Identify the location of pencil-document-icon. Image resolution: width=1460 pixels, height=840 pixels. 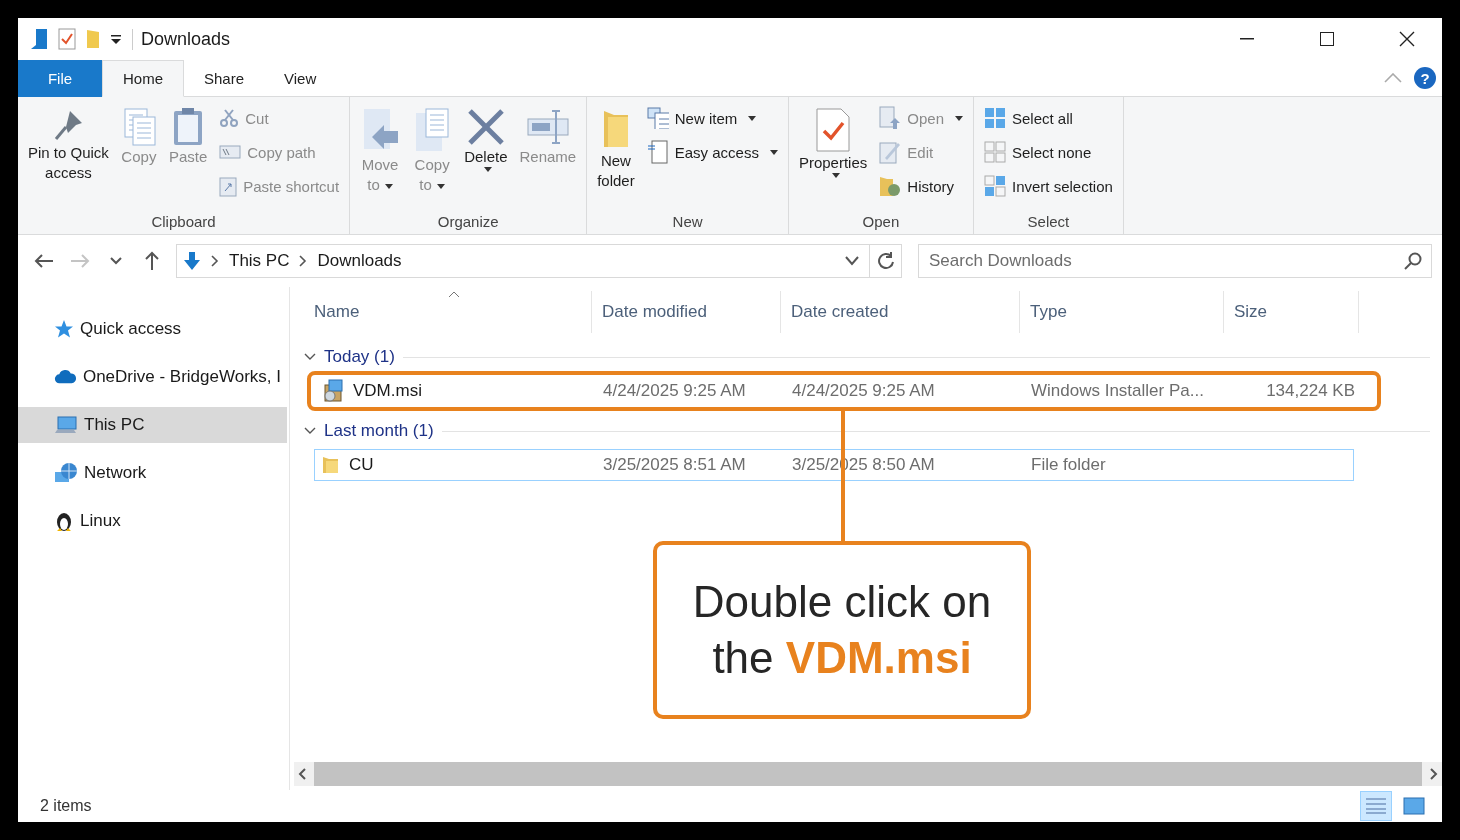
(890, 152).